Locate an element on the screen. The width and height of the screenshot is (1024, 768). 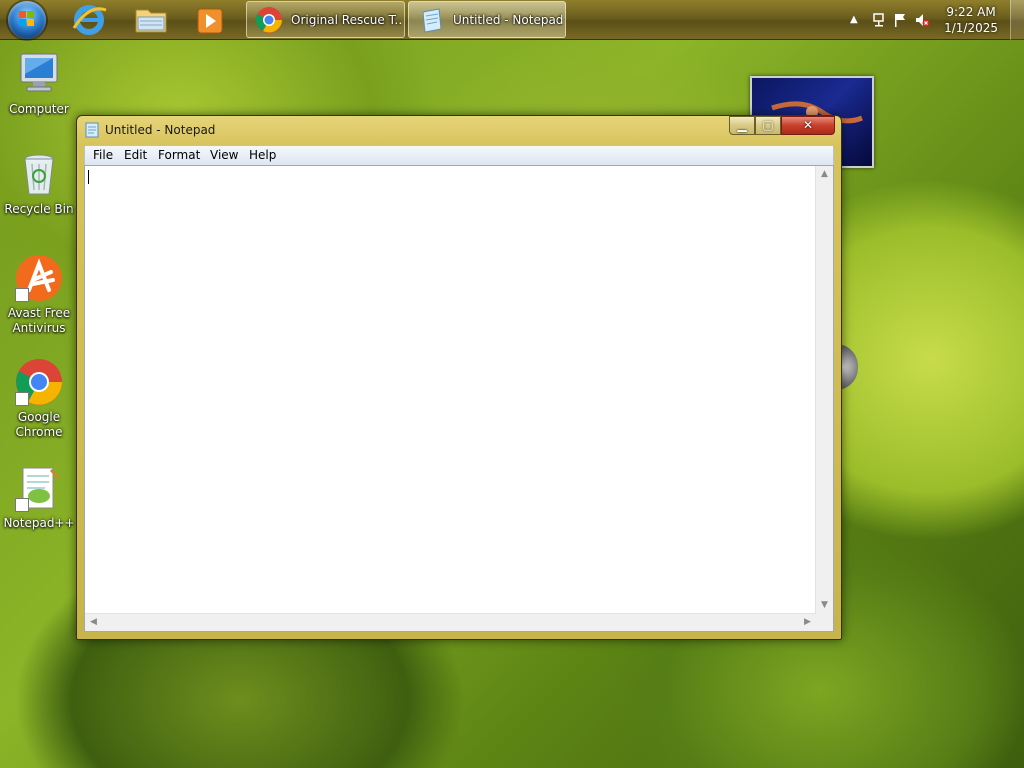
close-button: ✕ is located at coordinates (808, 125).